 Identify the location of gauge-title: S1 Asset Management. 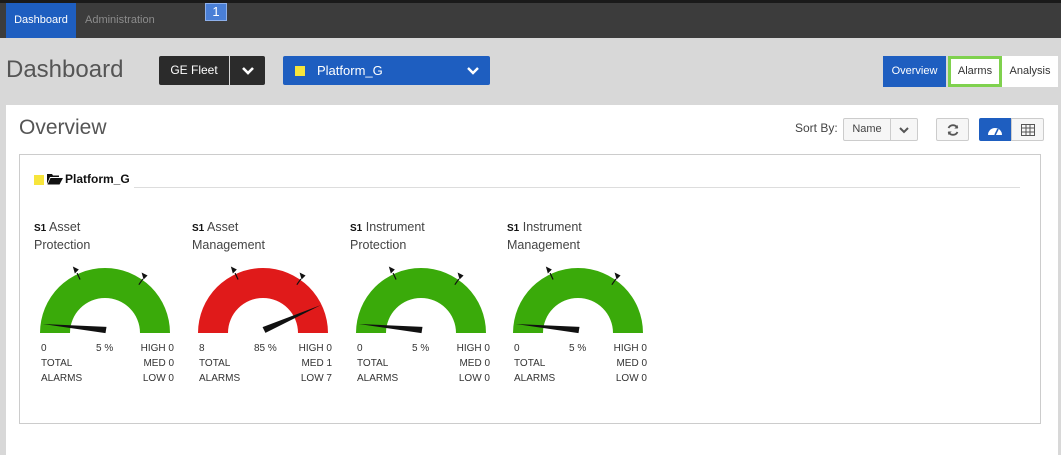
(267, 236).